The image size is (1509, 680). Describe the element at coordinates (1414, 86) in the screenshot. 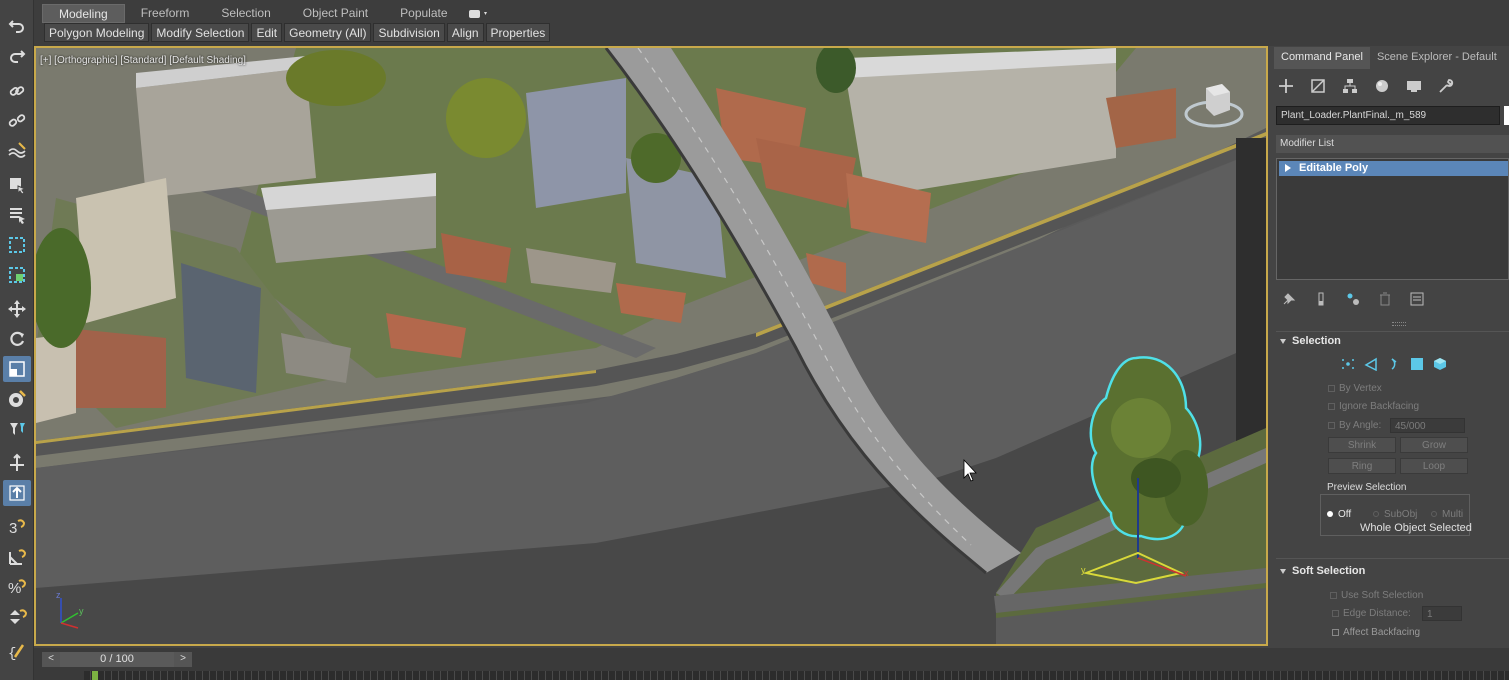

I see `display-icon` at that location.